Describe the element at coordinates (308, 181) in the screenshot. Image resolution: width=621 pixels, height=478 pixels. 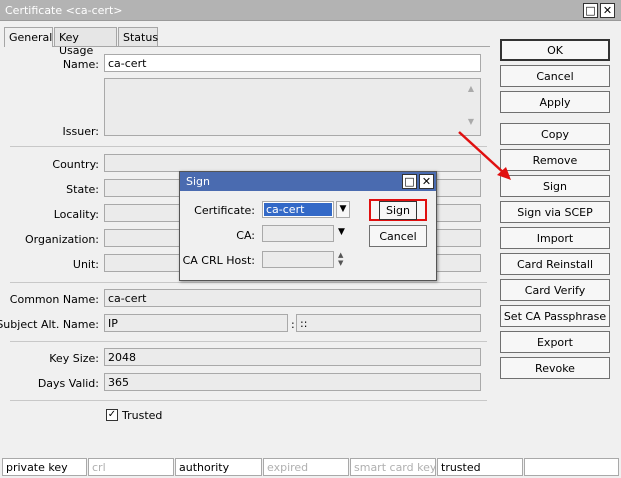
I see `sign-dialog-titlebar: Sign` at that location.